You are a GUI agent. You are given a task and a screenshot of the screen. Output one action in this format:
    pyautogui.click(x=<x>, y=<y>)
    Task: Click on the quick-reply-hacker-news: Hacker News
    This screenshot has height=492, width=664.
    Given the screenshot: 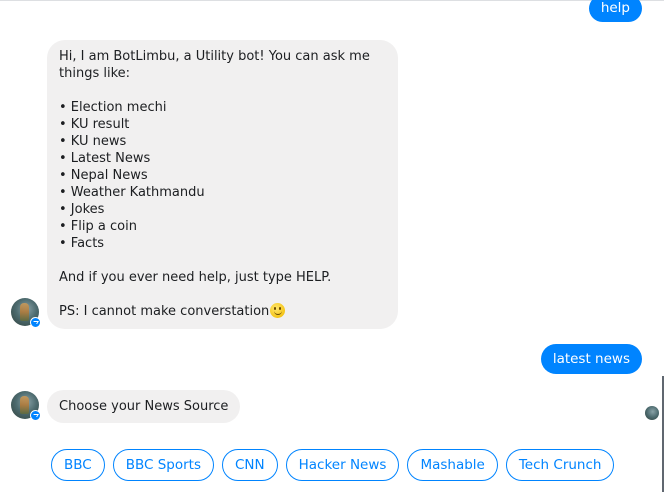 What is the action you would take?
    pyautogui.click(x=342, y=465)
    